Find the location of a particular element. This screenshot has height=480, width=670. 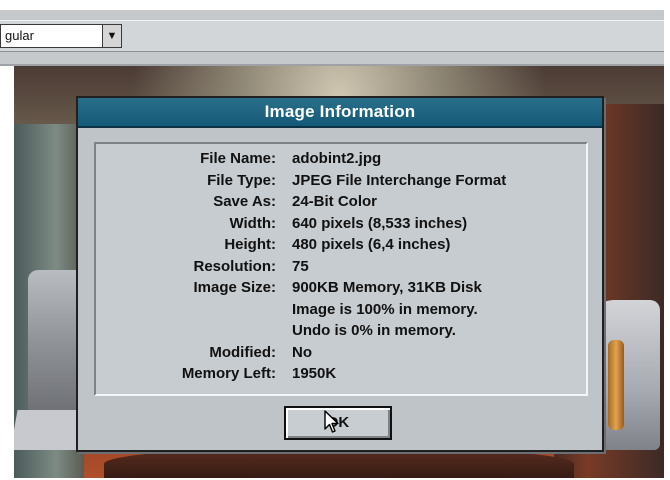

view-mode-combobox: gular ▼ is located at coordinates (61, 36).